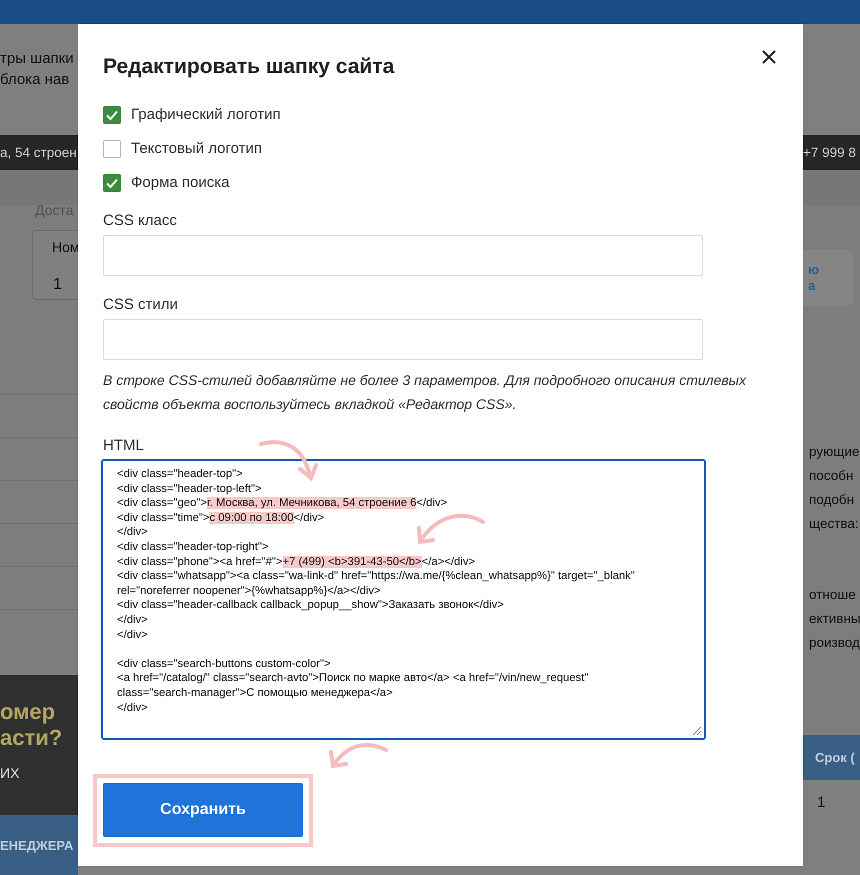 This screenshot has width=860, height=875. What do you see at coordinates (10, 773) in the screenshot?
I see `promo-text: ИХ` at bounding box center [10, 773].